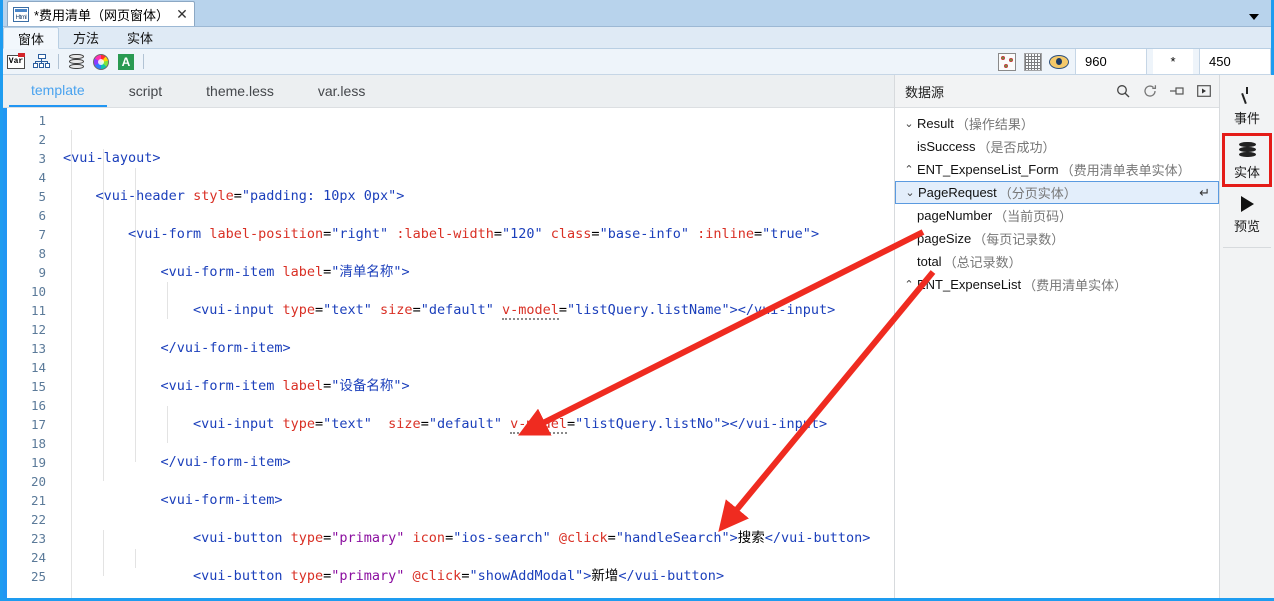  I want to click on canvas-height-input: 450, so click(1235, 61).